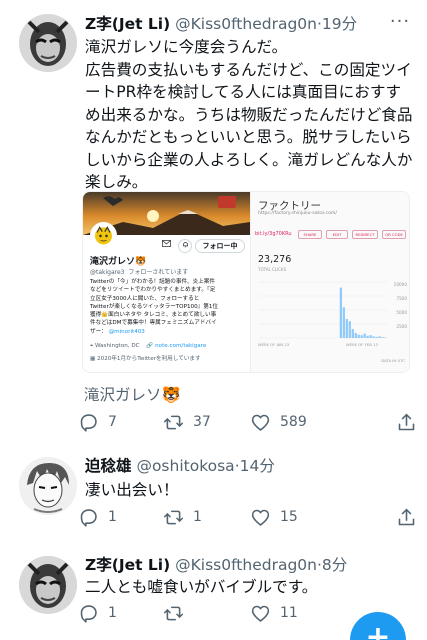 This screenshot has width=427, height=640. What do you see at coordinates (97, 422) in the screenshot?
I see `reply-button: 7` at bounding box center [97, 422].